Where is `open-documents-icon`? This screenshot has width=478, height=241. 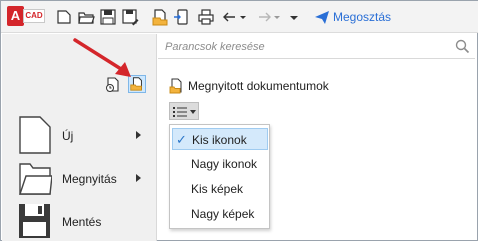
open-documents-icon is located at coordinates (175, 86).